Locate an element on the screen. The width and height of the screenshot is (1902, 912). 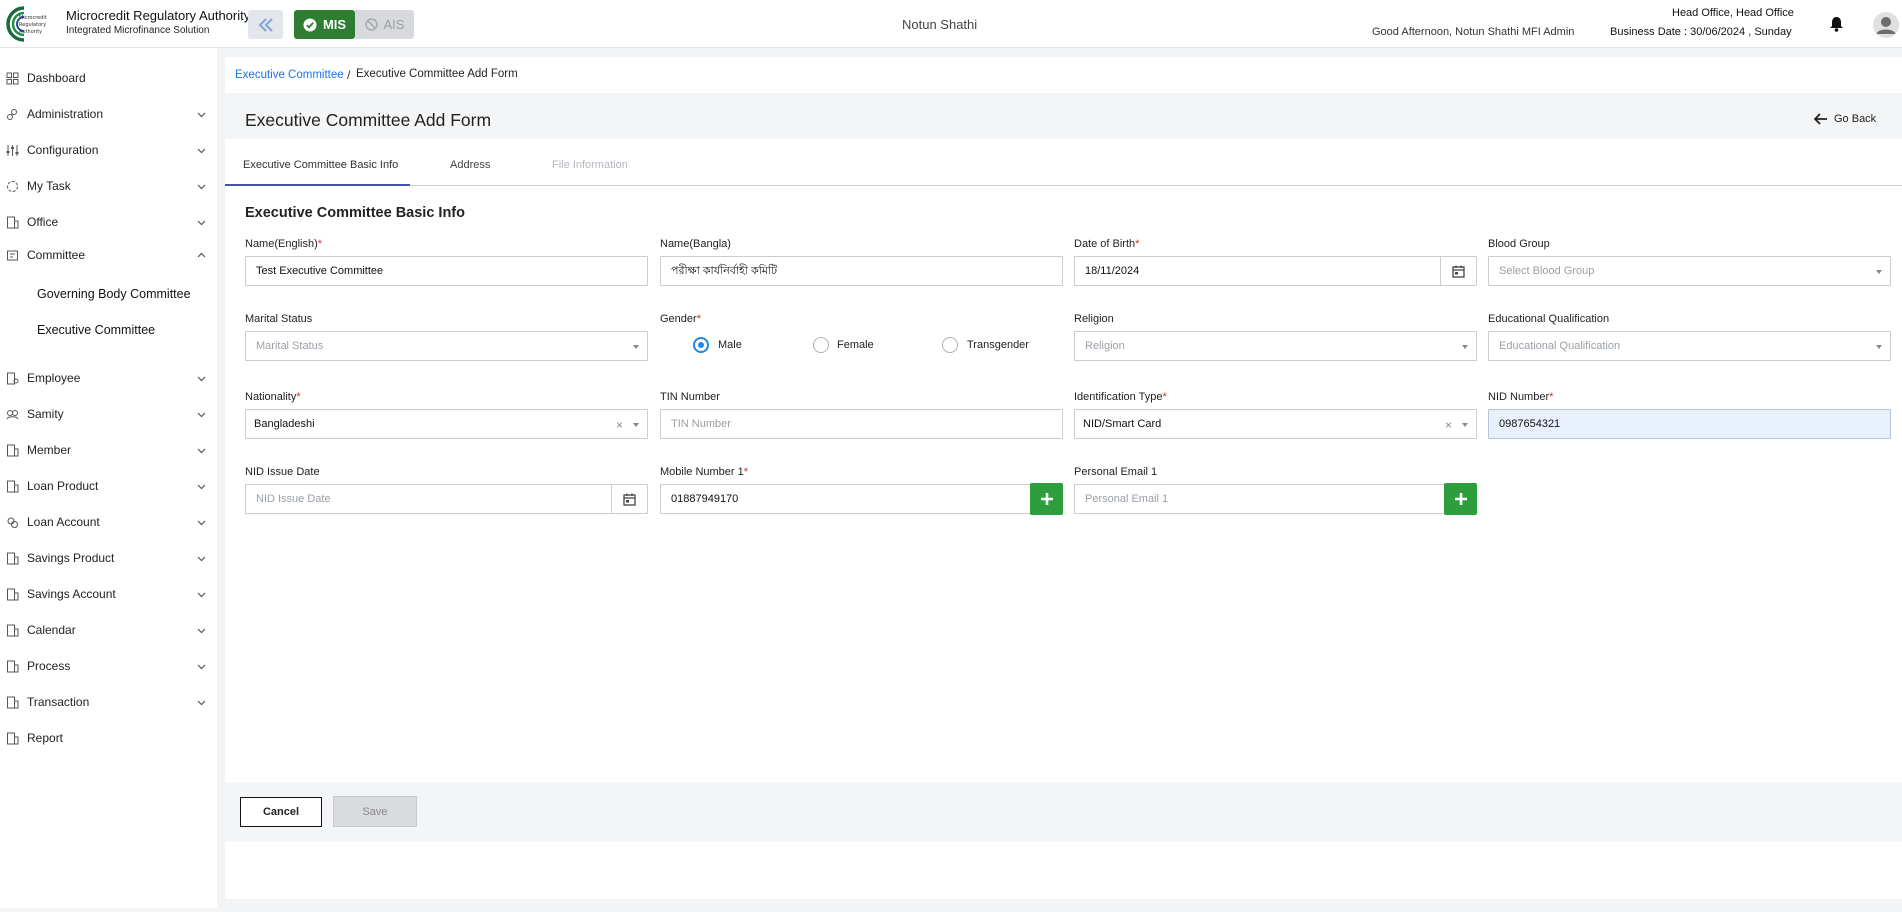
form-actions: Cancel Save is located at coordinates (1063, 812).